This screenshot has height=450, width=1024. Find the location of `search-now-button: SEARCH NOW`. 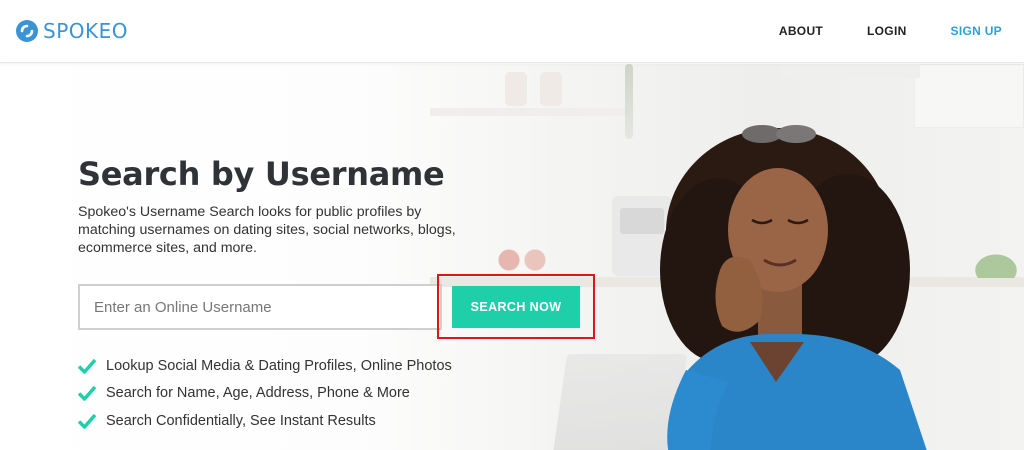

search-now-button: SEARCH NOW is located at coordinates (516, 307).